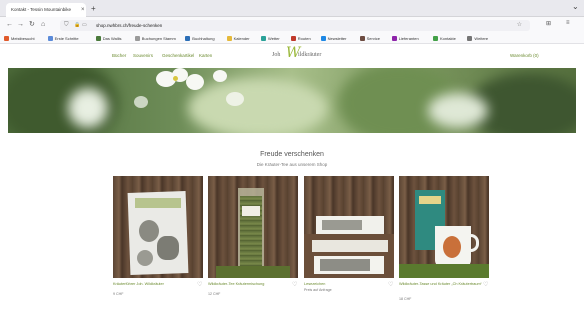 The width and height of the screenshot is (584, 318). What do you see at coordinates (250, 284) in the screenshot?
I see `product-title: Wildkräuter-Tee Kräutermischung` at bounding box center [250, 284].